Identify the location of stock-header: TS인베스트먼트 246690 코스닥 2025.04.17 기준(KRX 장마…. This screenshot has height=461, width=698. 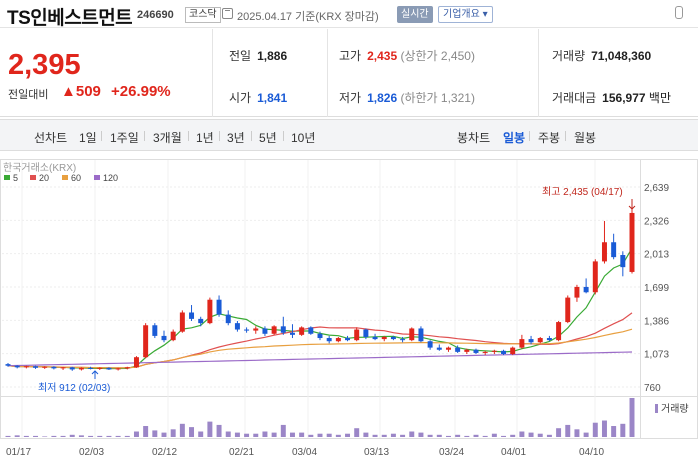
(349, 14).